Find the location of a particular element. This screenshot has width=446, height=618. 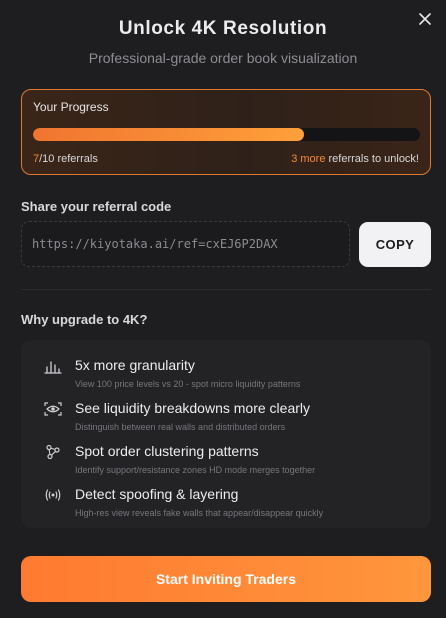

why-upgrade-heading: Why upgrade to 4K? is located at coordinates (84, 319).